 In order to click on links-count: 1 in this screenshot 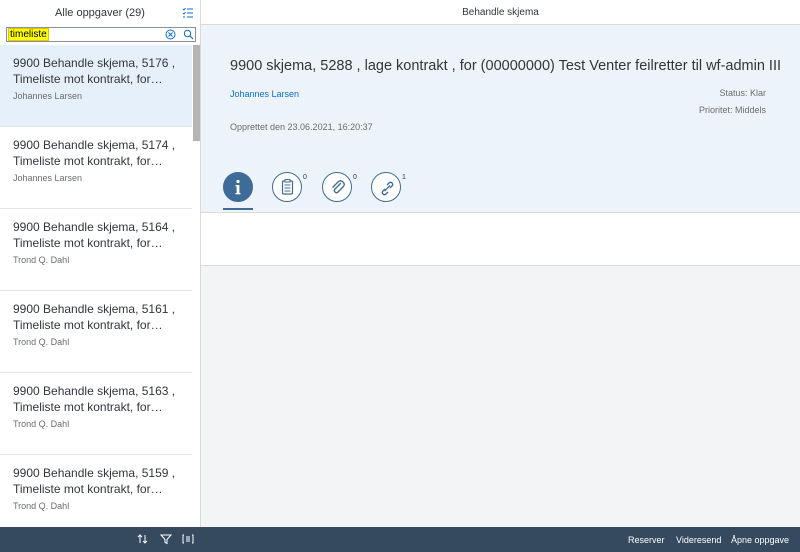, I will do `click(404, 177)`.